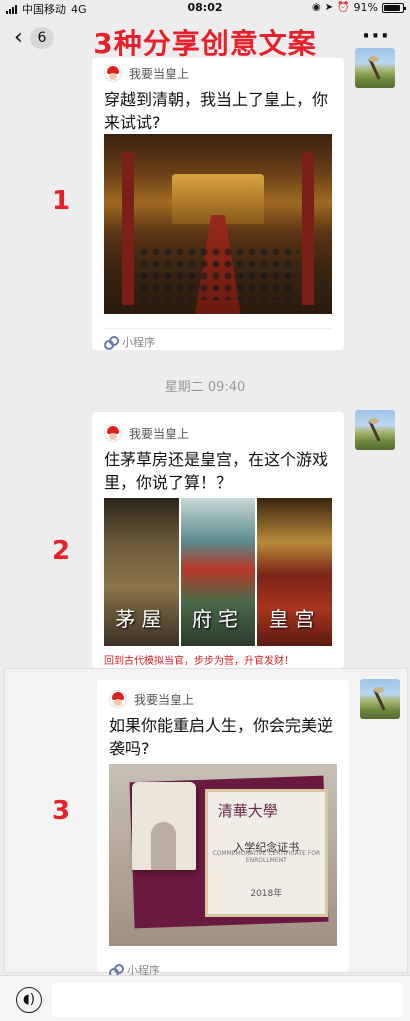 The image size is (410, 1021). I want to click on divider, so click(218, 328).